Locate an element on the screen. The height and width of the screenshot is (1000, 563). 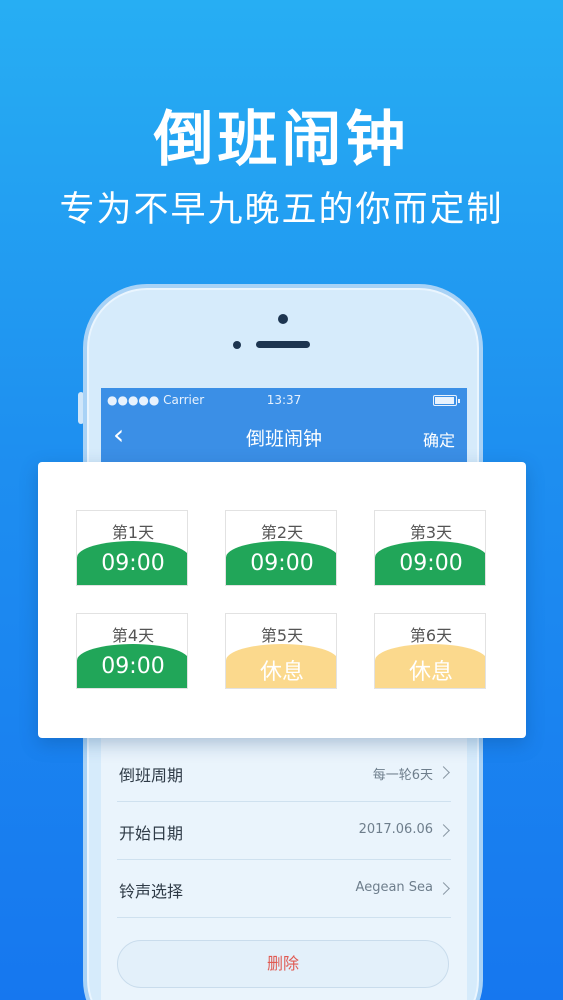
day-tile-4: 第4天 09:00 is located at coordinates (132, 651).